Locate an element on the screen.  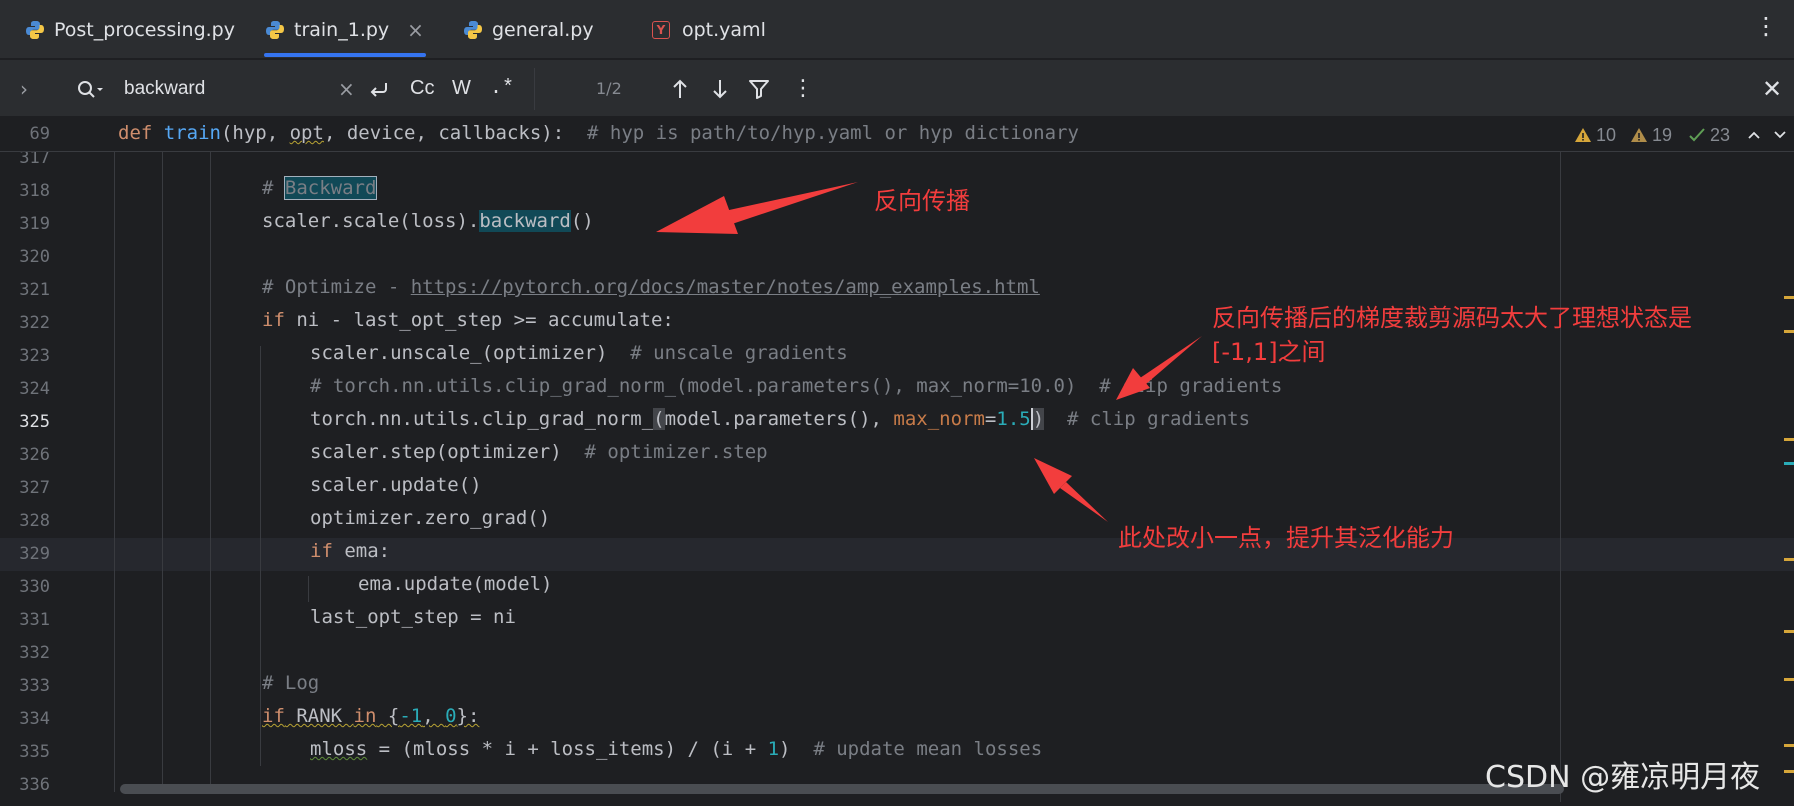
annotation-arrows is located at coordinates (929, 352).